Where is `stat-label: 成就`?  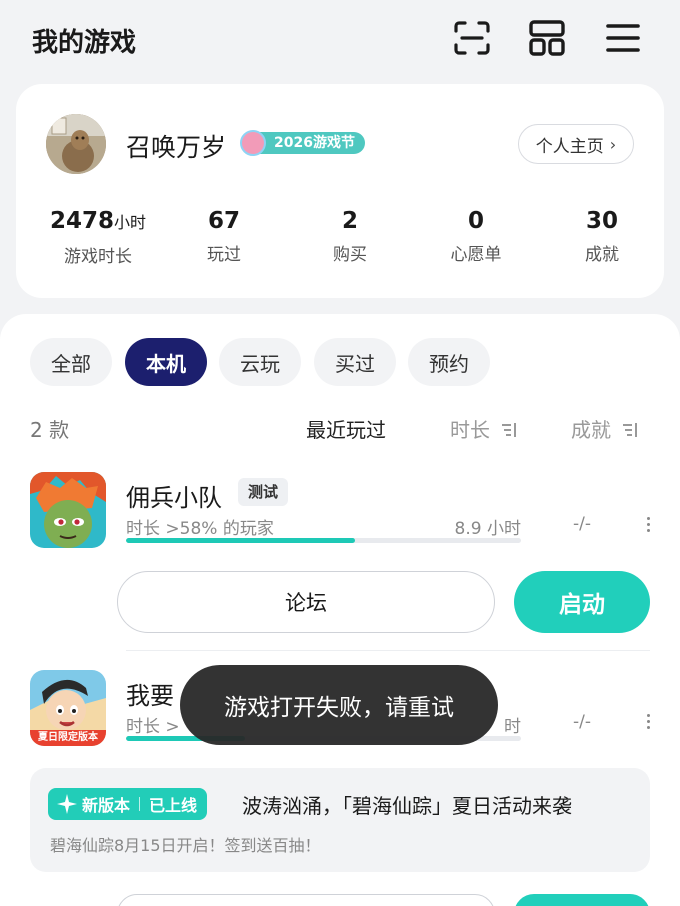
stat-label: 成就 is located at coordinates (602, 255).